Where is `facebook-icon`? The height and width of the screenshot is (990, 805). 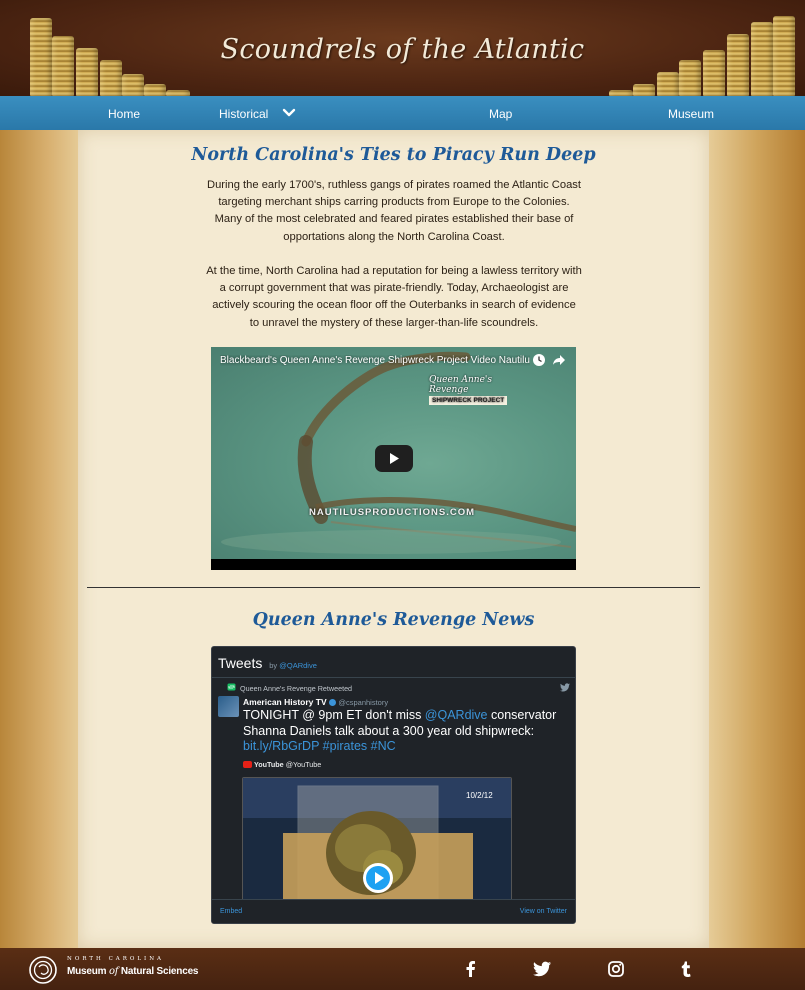 facebook-icon is located at coordinates (471, 969).